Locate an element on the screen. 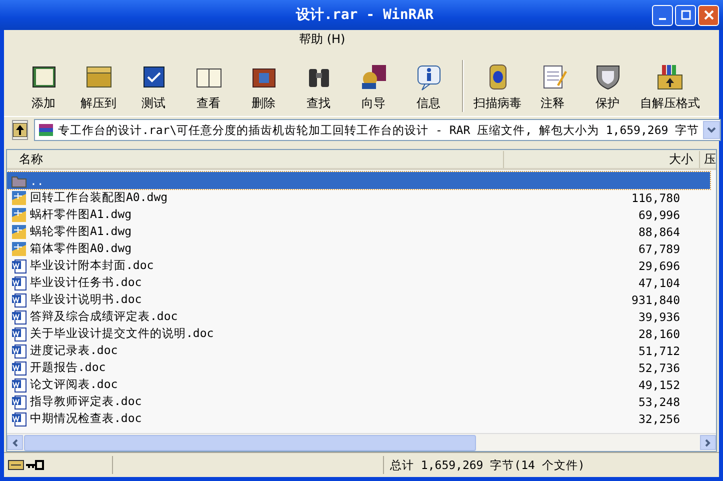 The height and width of the screenshot is (481, 723). file-row: .. is located at coordinates (358, 180).